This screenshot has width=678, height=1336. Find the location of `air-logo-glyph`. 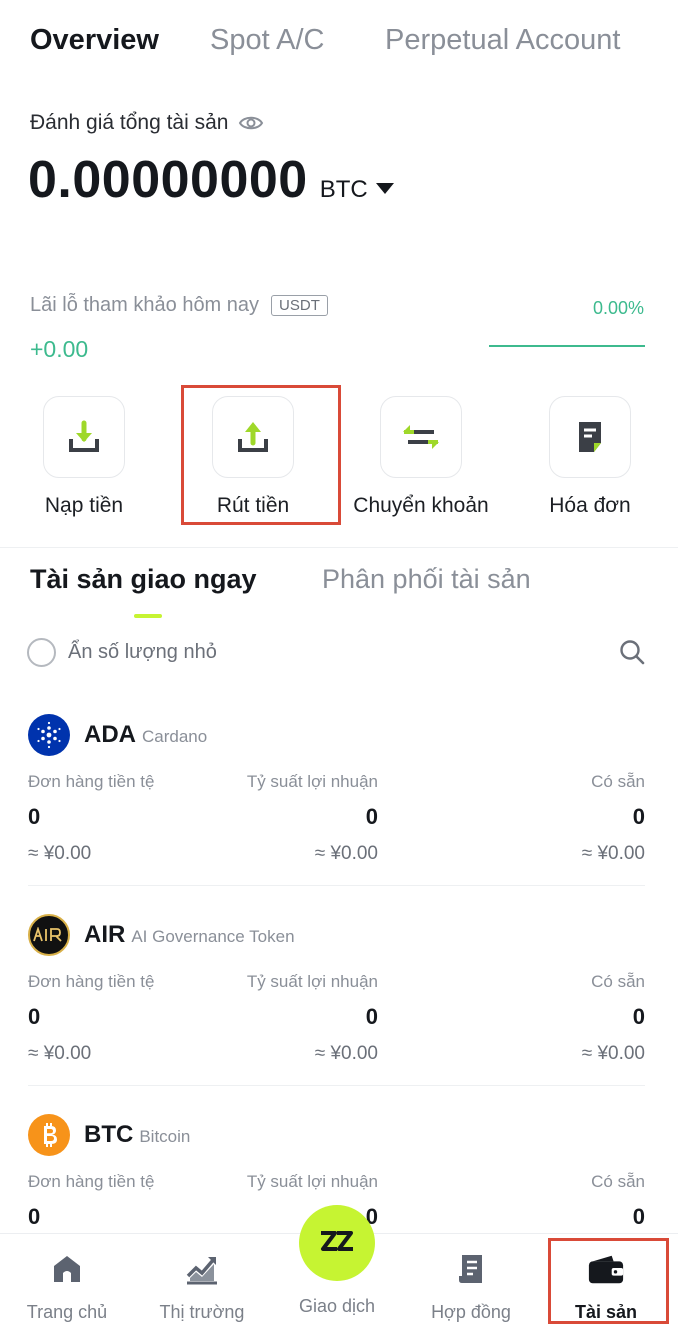

air-logo-glyph is located at coordinates (47, 934).